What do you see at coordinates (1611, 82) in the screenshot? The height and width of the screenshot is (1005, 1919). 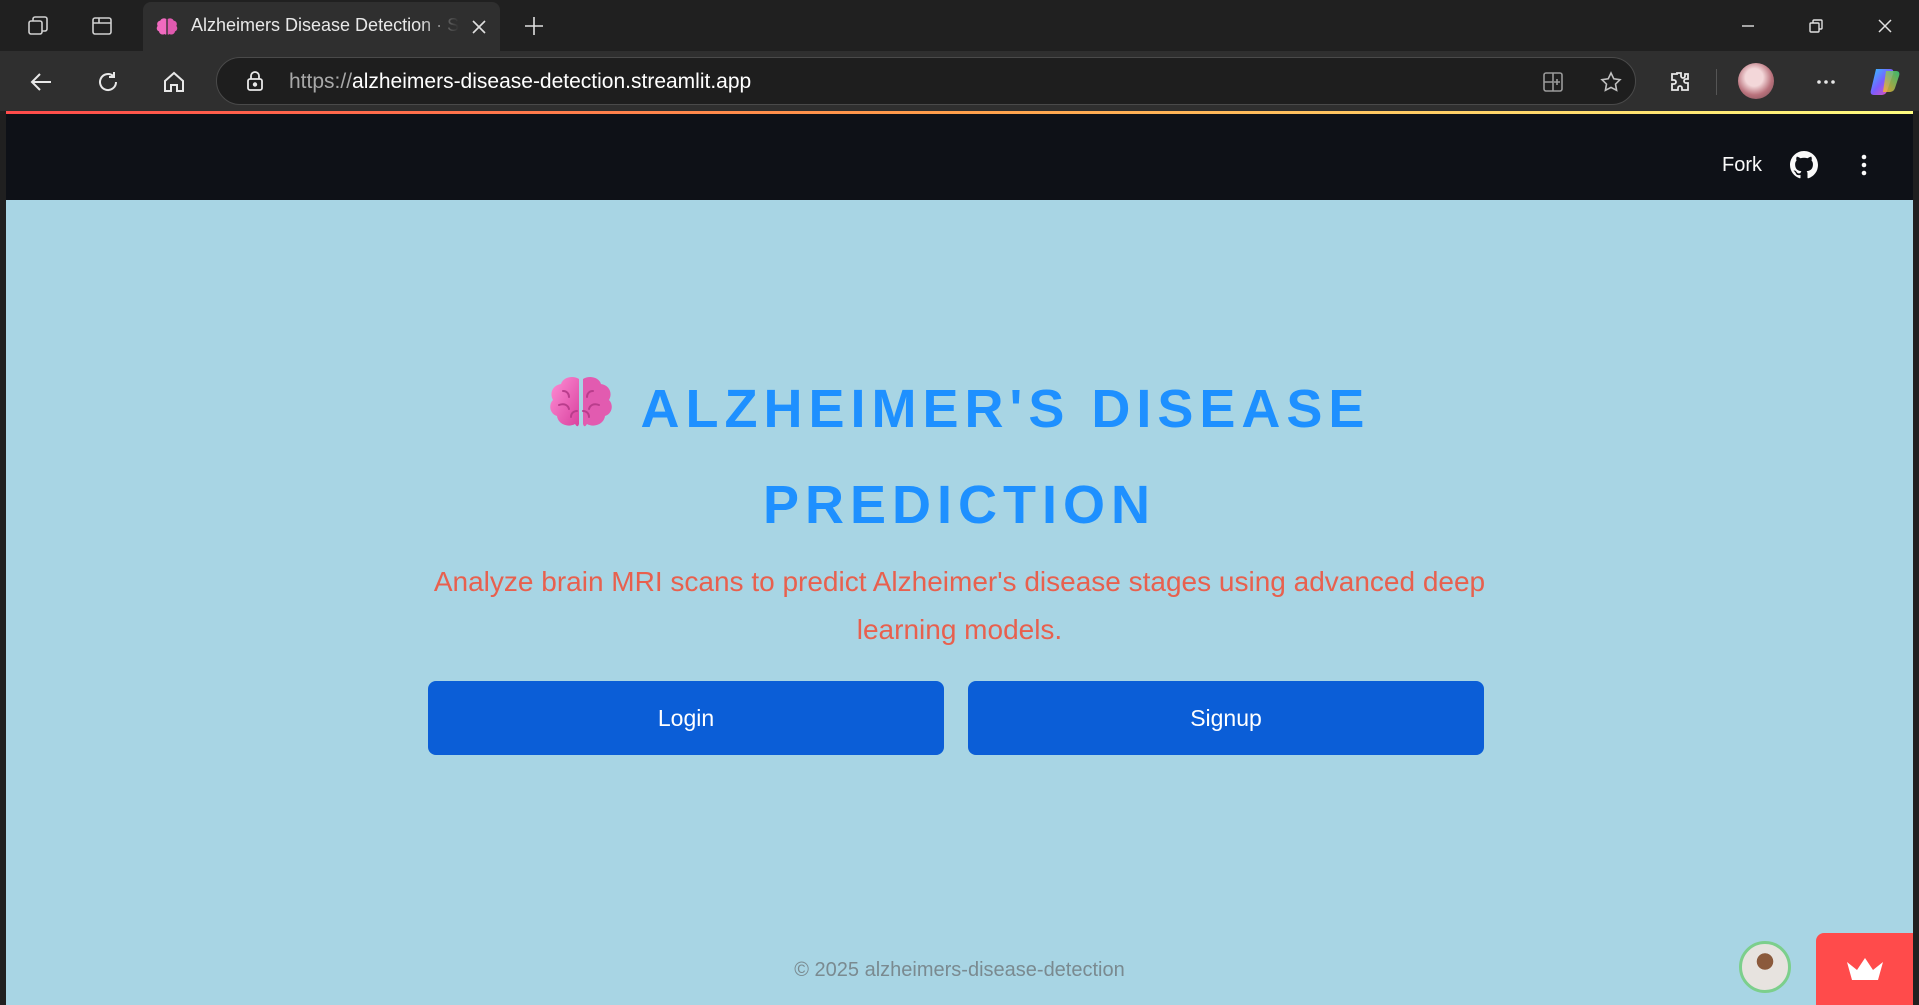 I see `favorite-star-icon` at bounding box center [1611, 82].